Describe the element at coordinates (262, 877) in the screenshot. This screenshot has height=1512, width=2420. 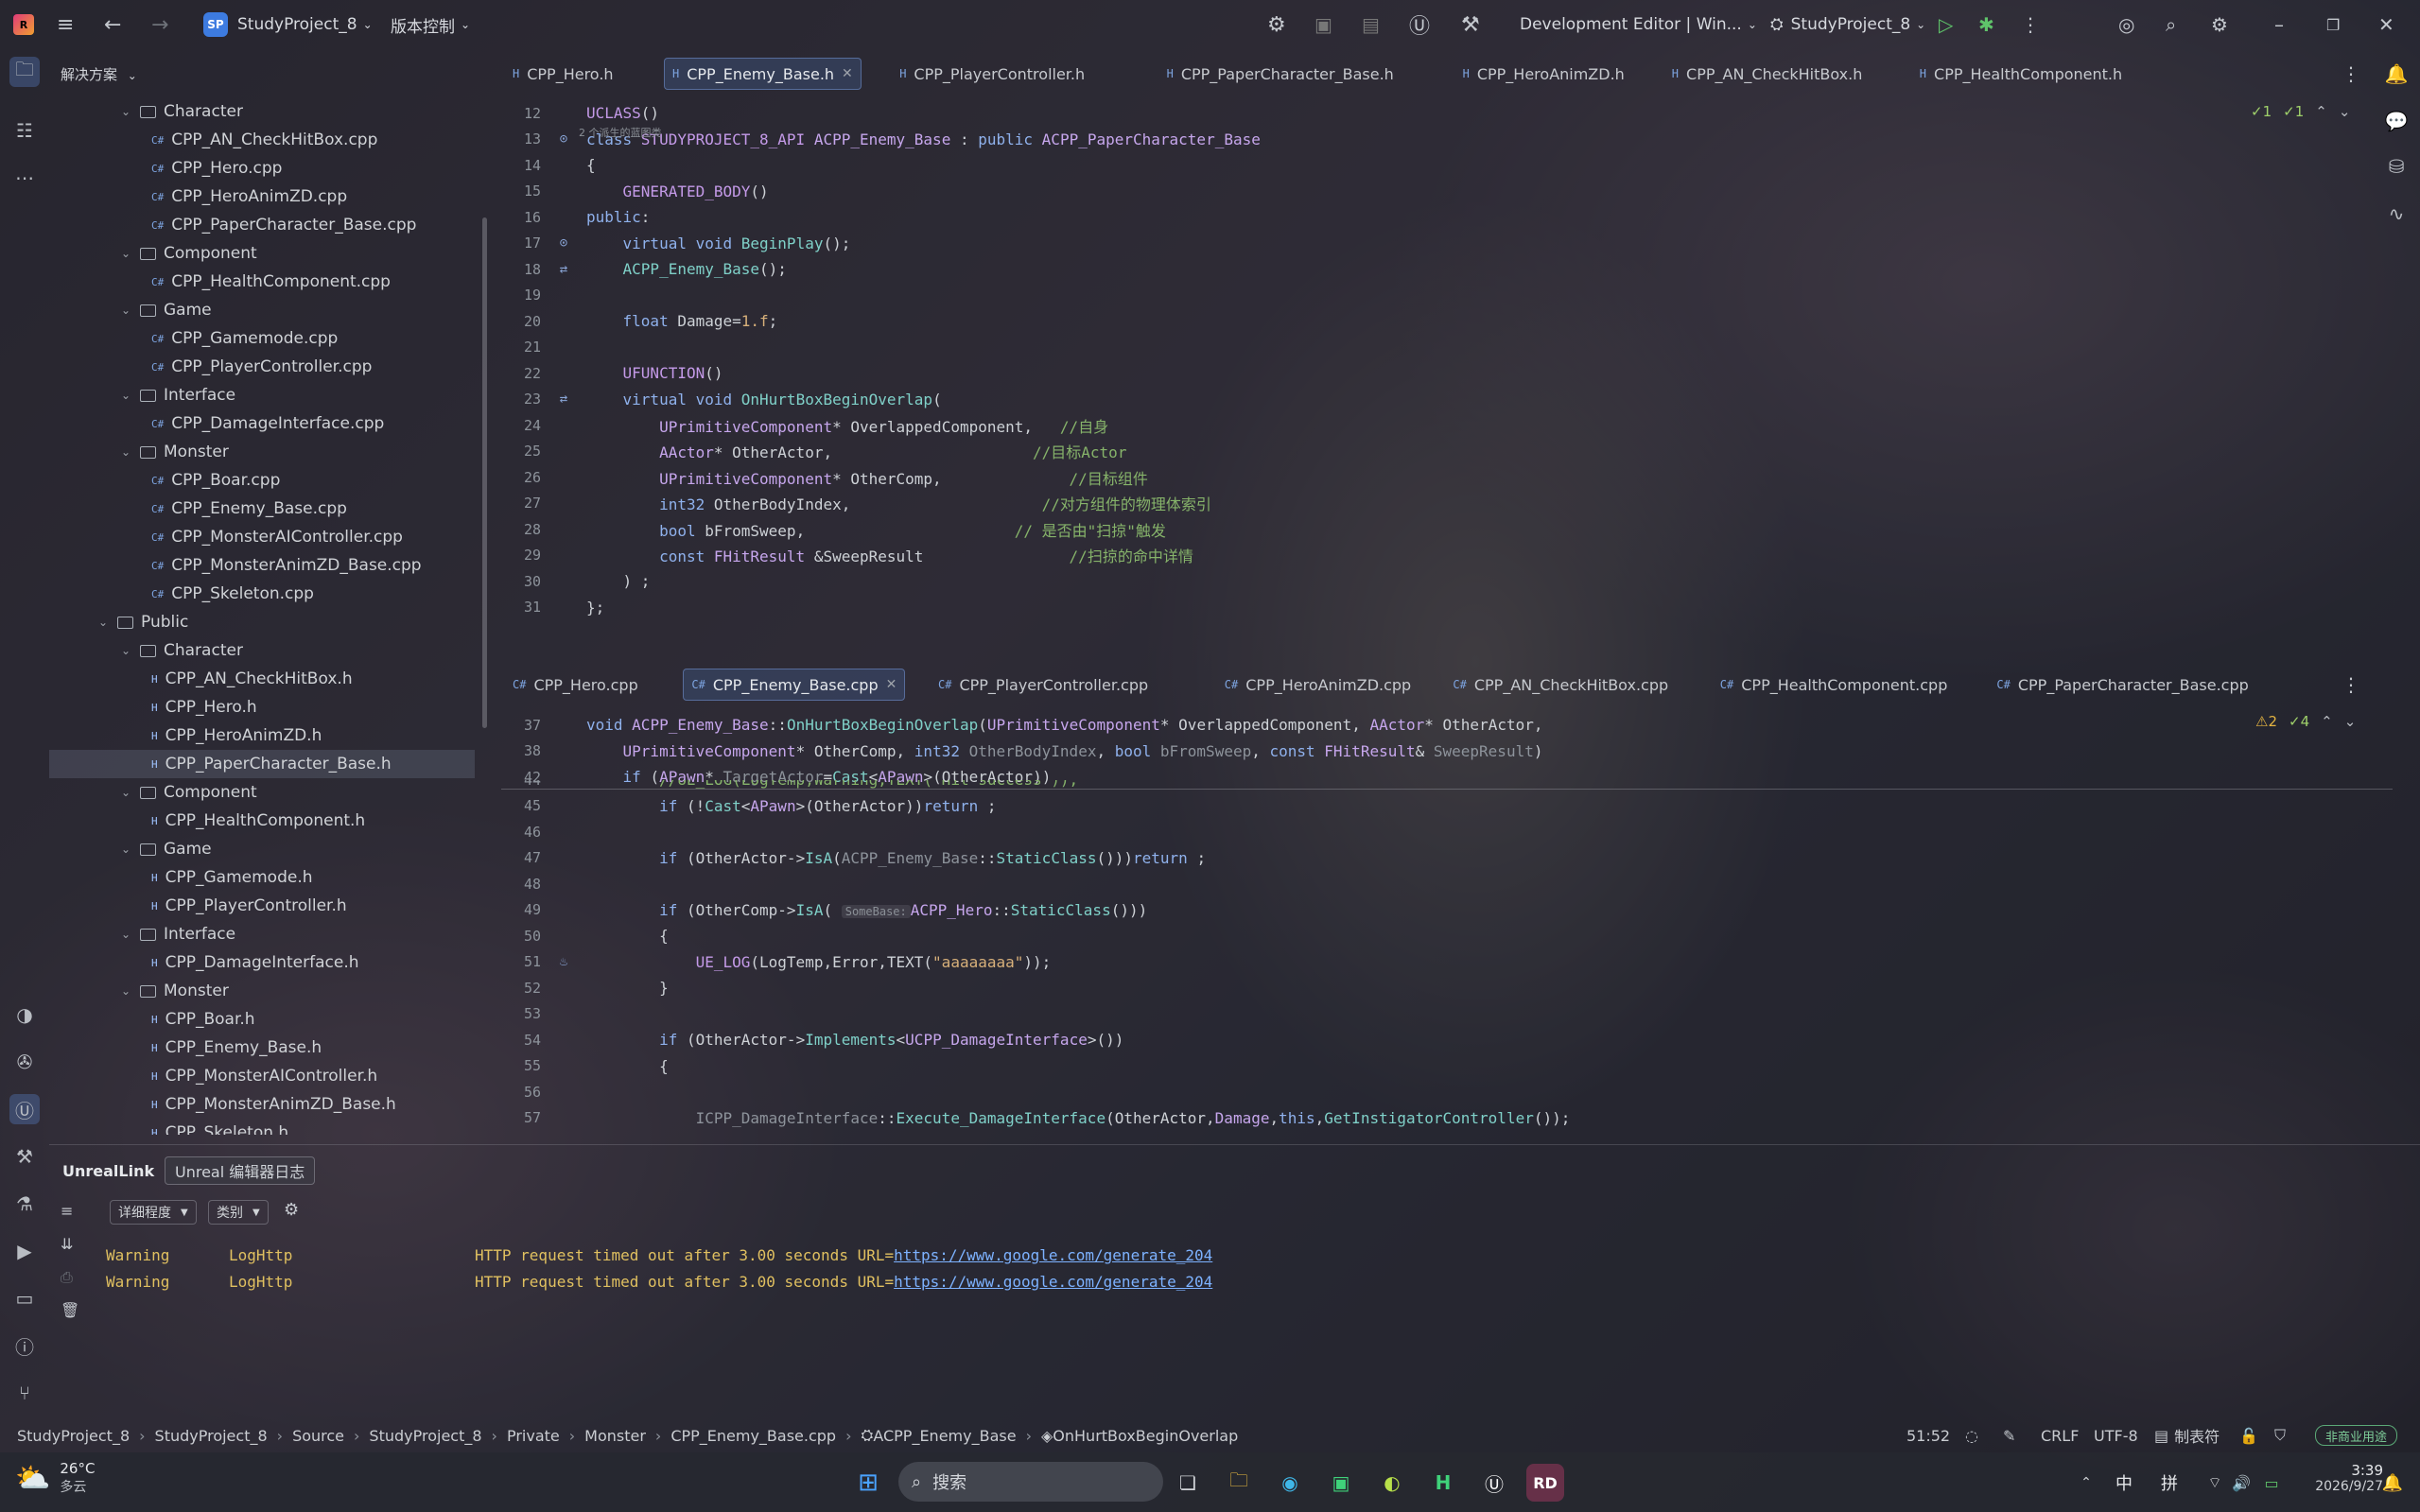
I see `tree-file: H CPP_Gamemode.h` at that location.